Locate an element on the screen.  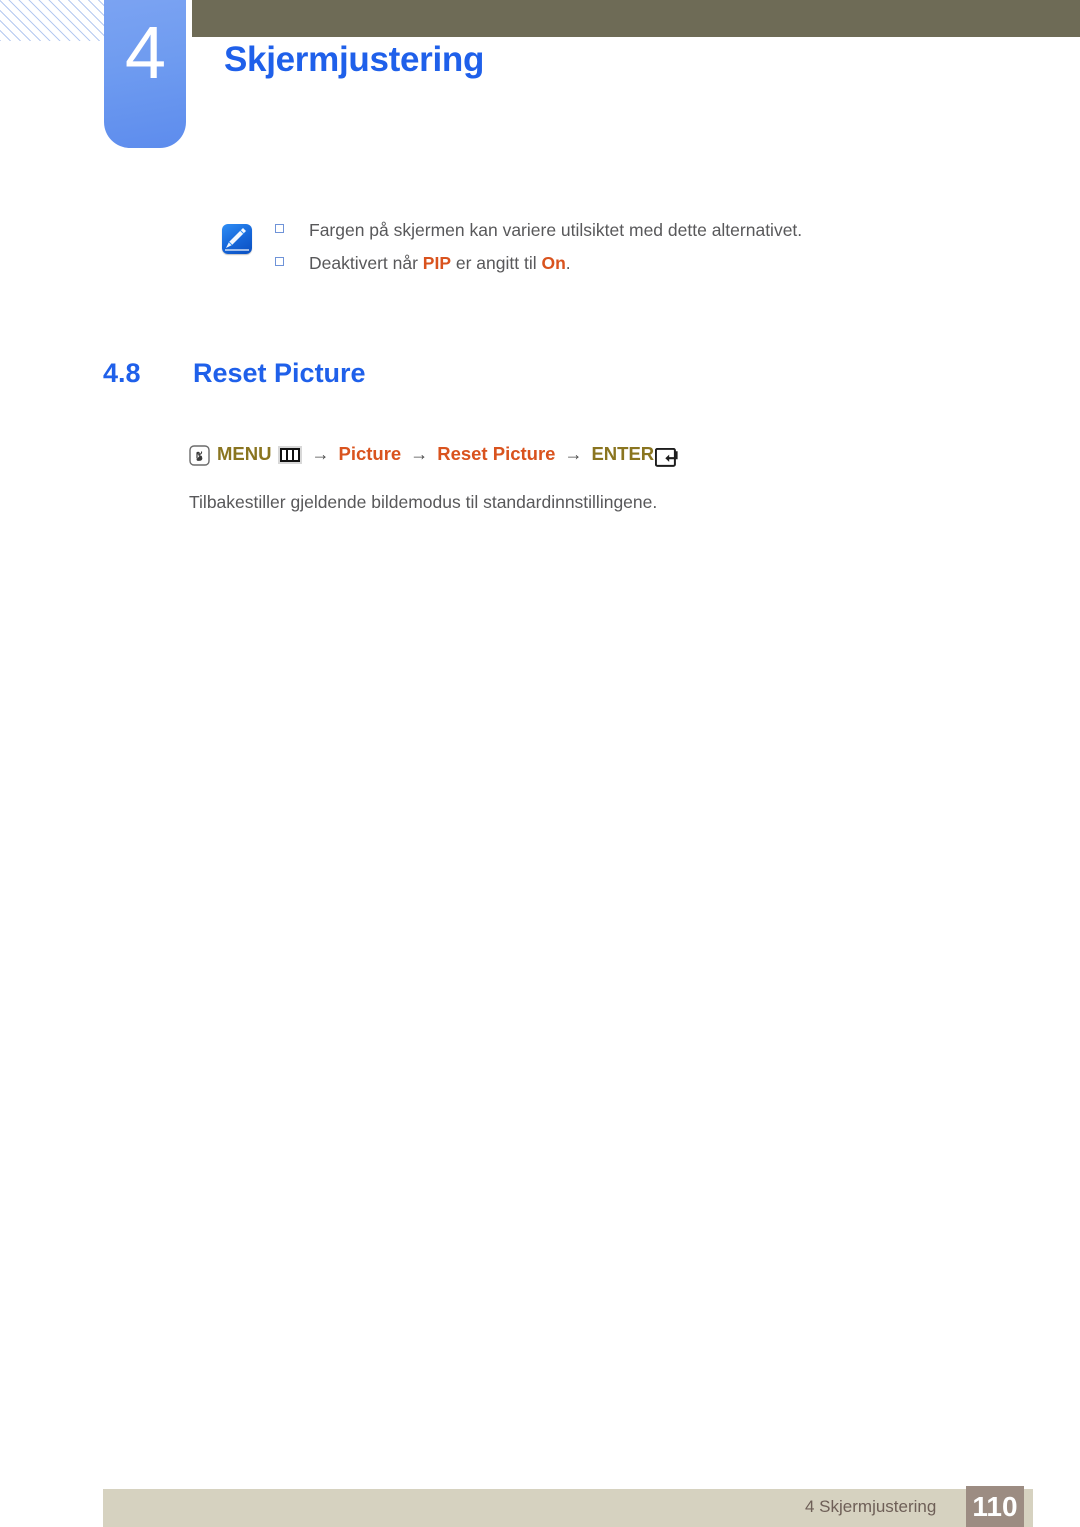
chapter-tab: 4 is located at coordinates (145, 74).